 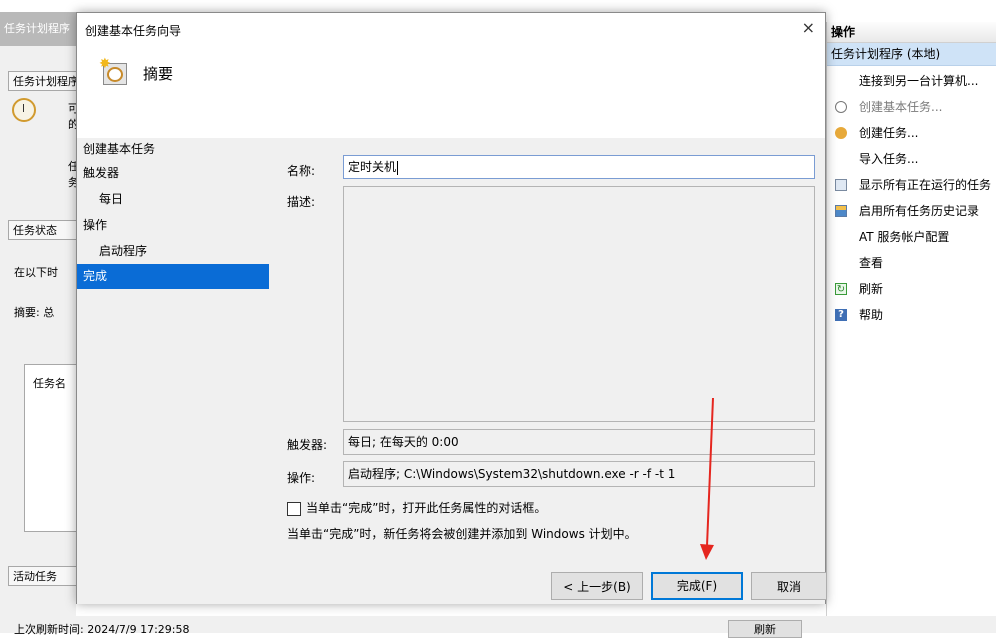 What do you see at coordinates (133, 31) in the screenshot?
I see `dialog-title: 创建基本任务向导` at bounding box center [133, 31].